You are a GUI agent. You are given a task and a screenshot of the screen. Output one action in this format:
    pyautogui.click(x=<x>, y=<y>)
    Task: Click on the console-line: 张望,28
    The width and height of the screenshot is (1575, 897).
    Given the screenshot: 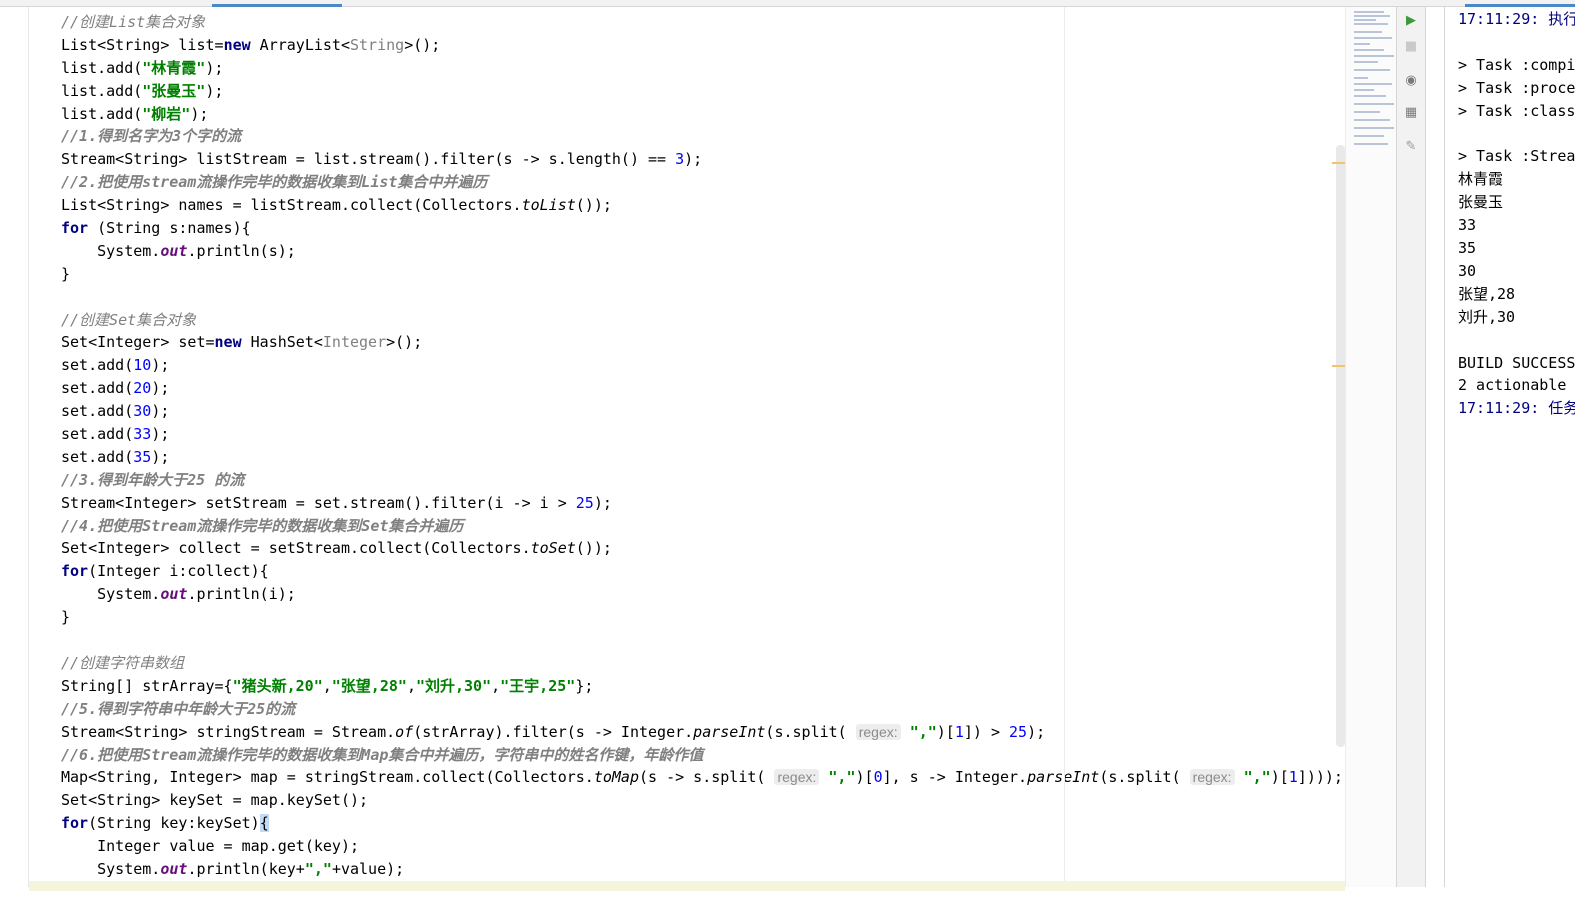 What is the action you would take?
    pyautogui.click(x=1487, y=293)
    